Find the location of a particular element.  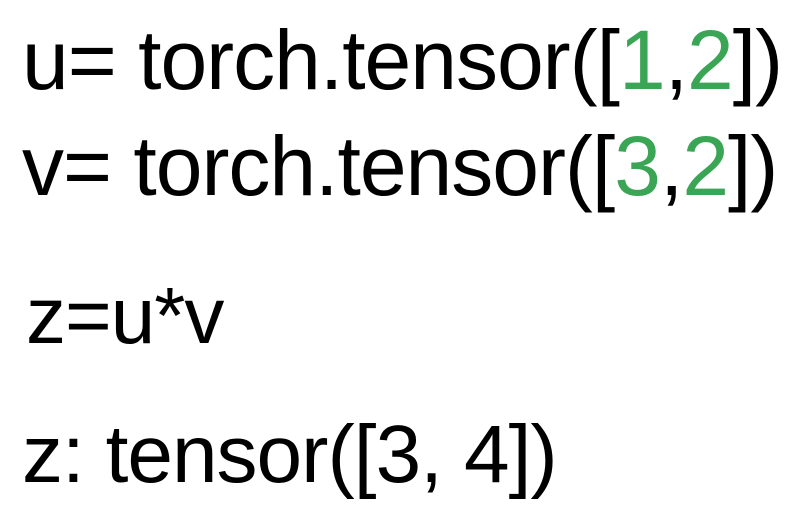

code-text: v= torch.tensor([ is located at coordinates (318, 166).